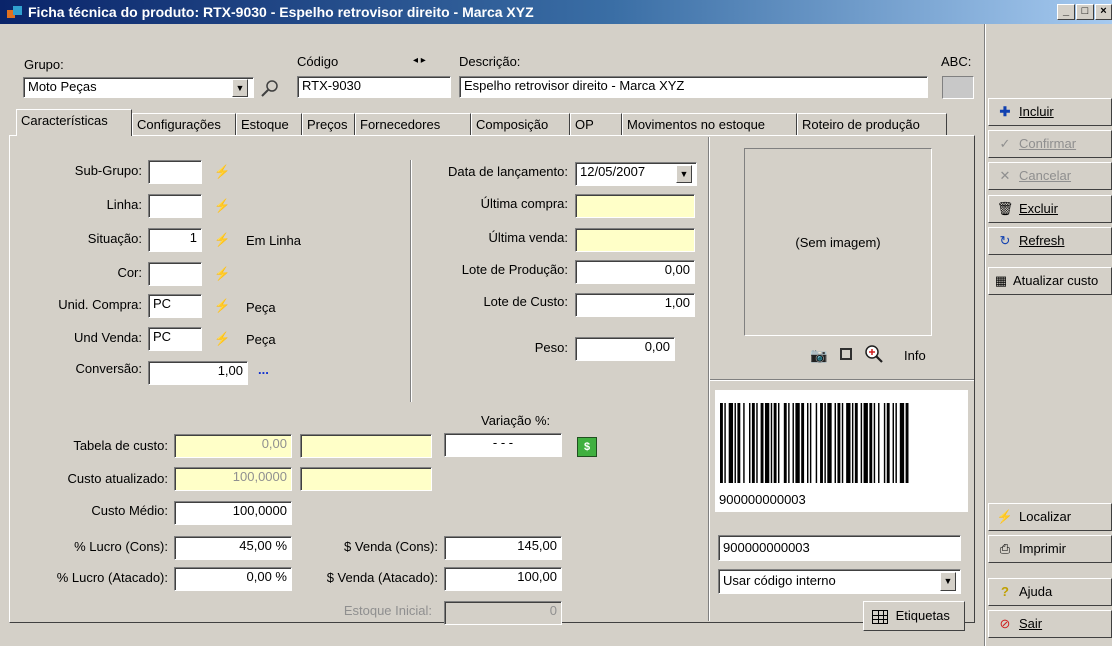  I want to click on no-image-text: (Sem imagem), so click(838, 242).